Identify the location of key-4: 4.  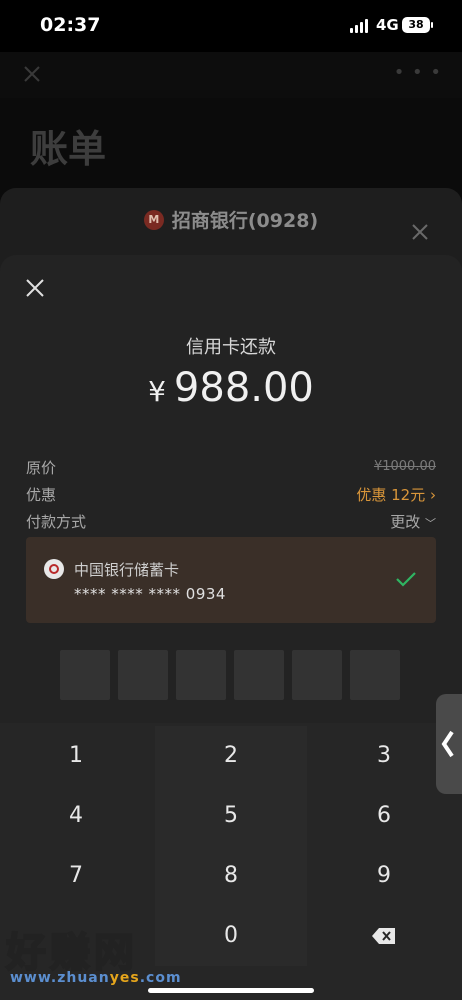
(76, 816).